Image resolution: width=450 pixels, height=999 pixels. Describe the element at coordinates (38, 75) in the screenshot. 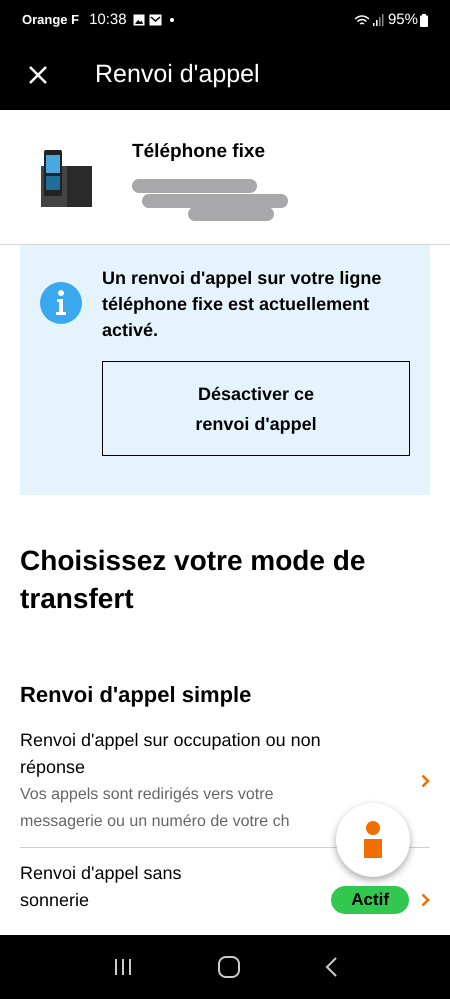

I see `close-icon` at that location.